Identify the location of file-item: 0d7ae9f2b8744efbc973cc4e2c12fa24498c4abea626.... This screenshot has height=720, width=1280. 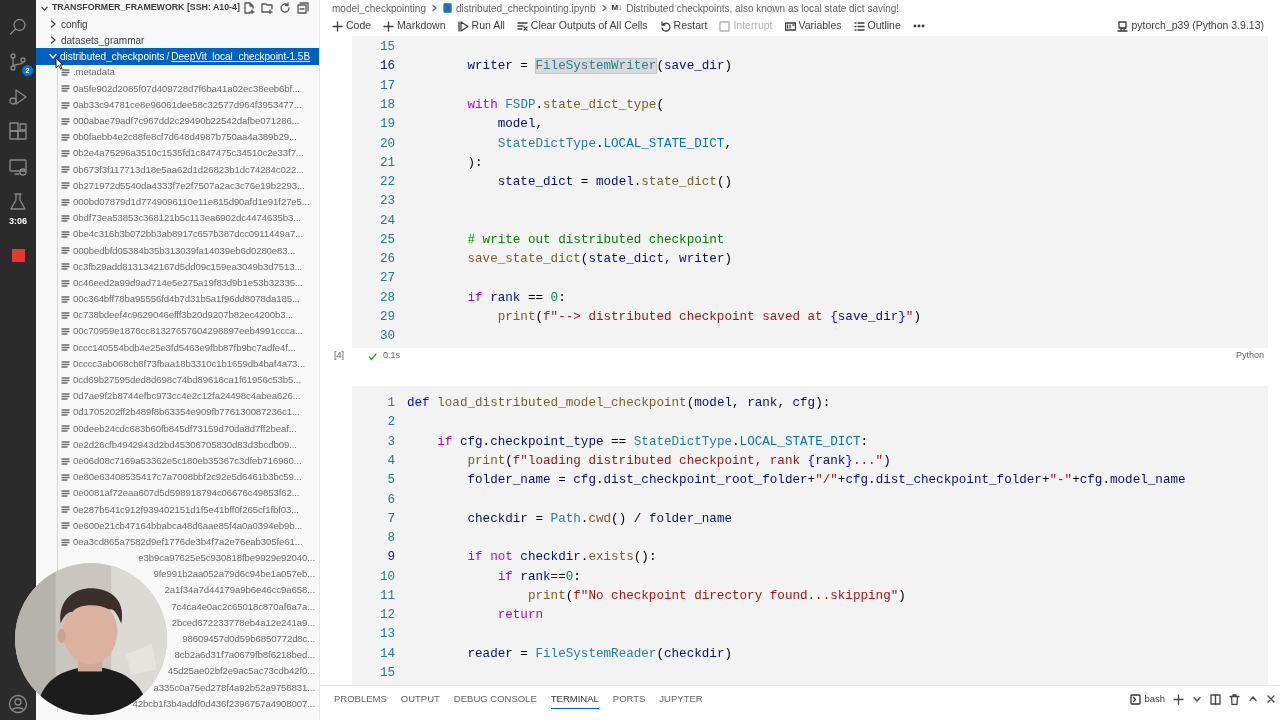
(188, 396).